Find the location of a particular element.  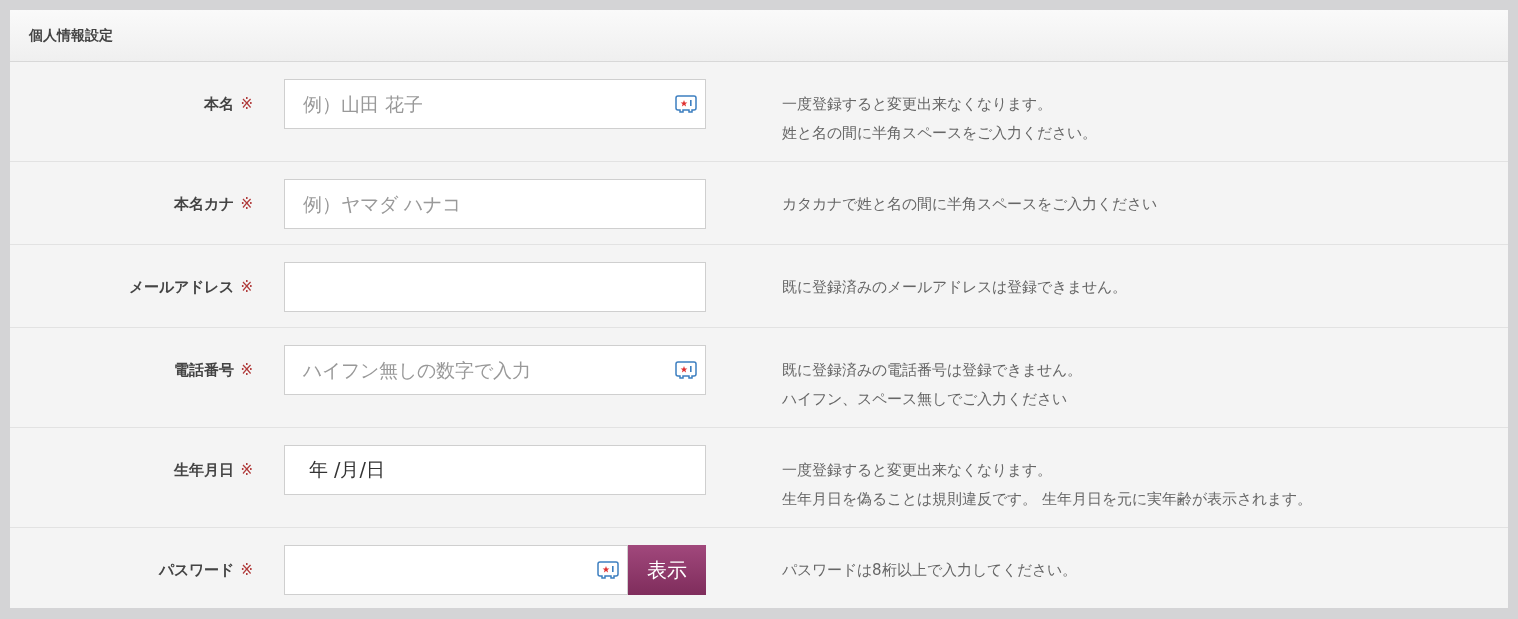

field-label: 本名カナ is located at coordinates (204, 204).